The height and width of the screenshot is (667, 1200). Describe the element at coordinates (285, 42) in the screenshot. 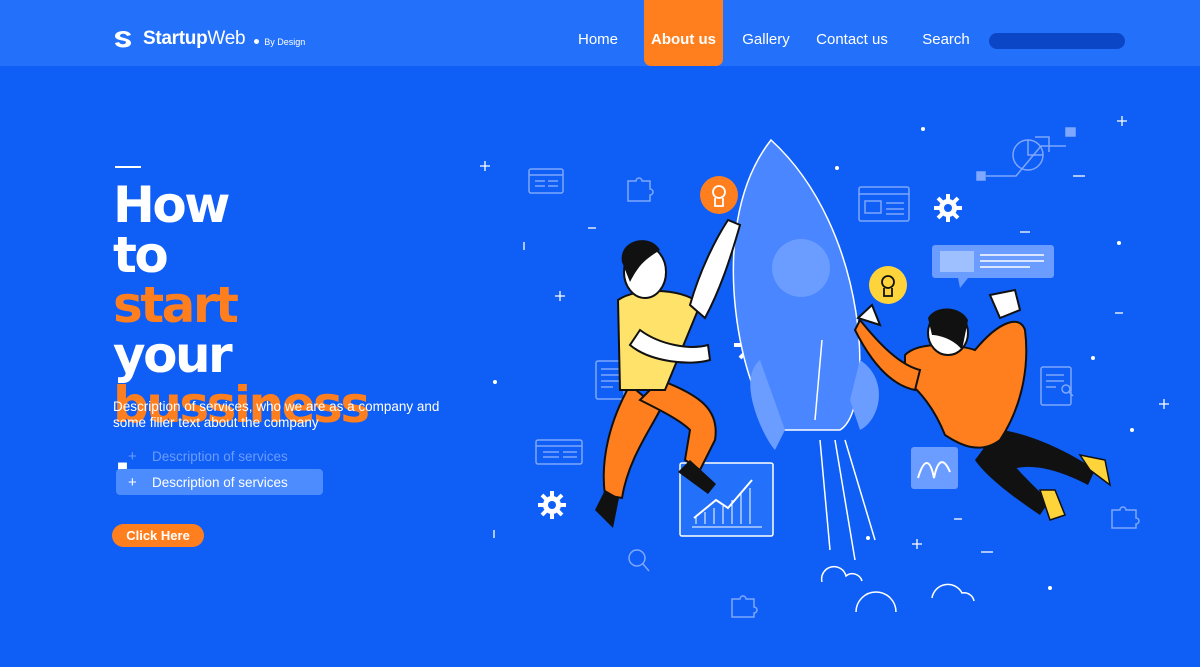

I see `brand-tagline: By Design` at that location.